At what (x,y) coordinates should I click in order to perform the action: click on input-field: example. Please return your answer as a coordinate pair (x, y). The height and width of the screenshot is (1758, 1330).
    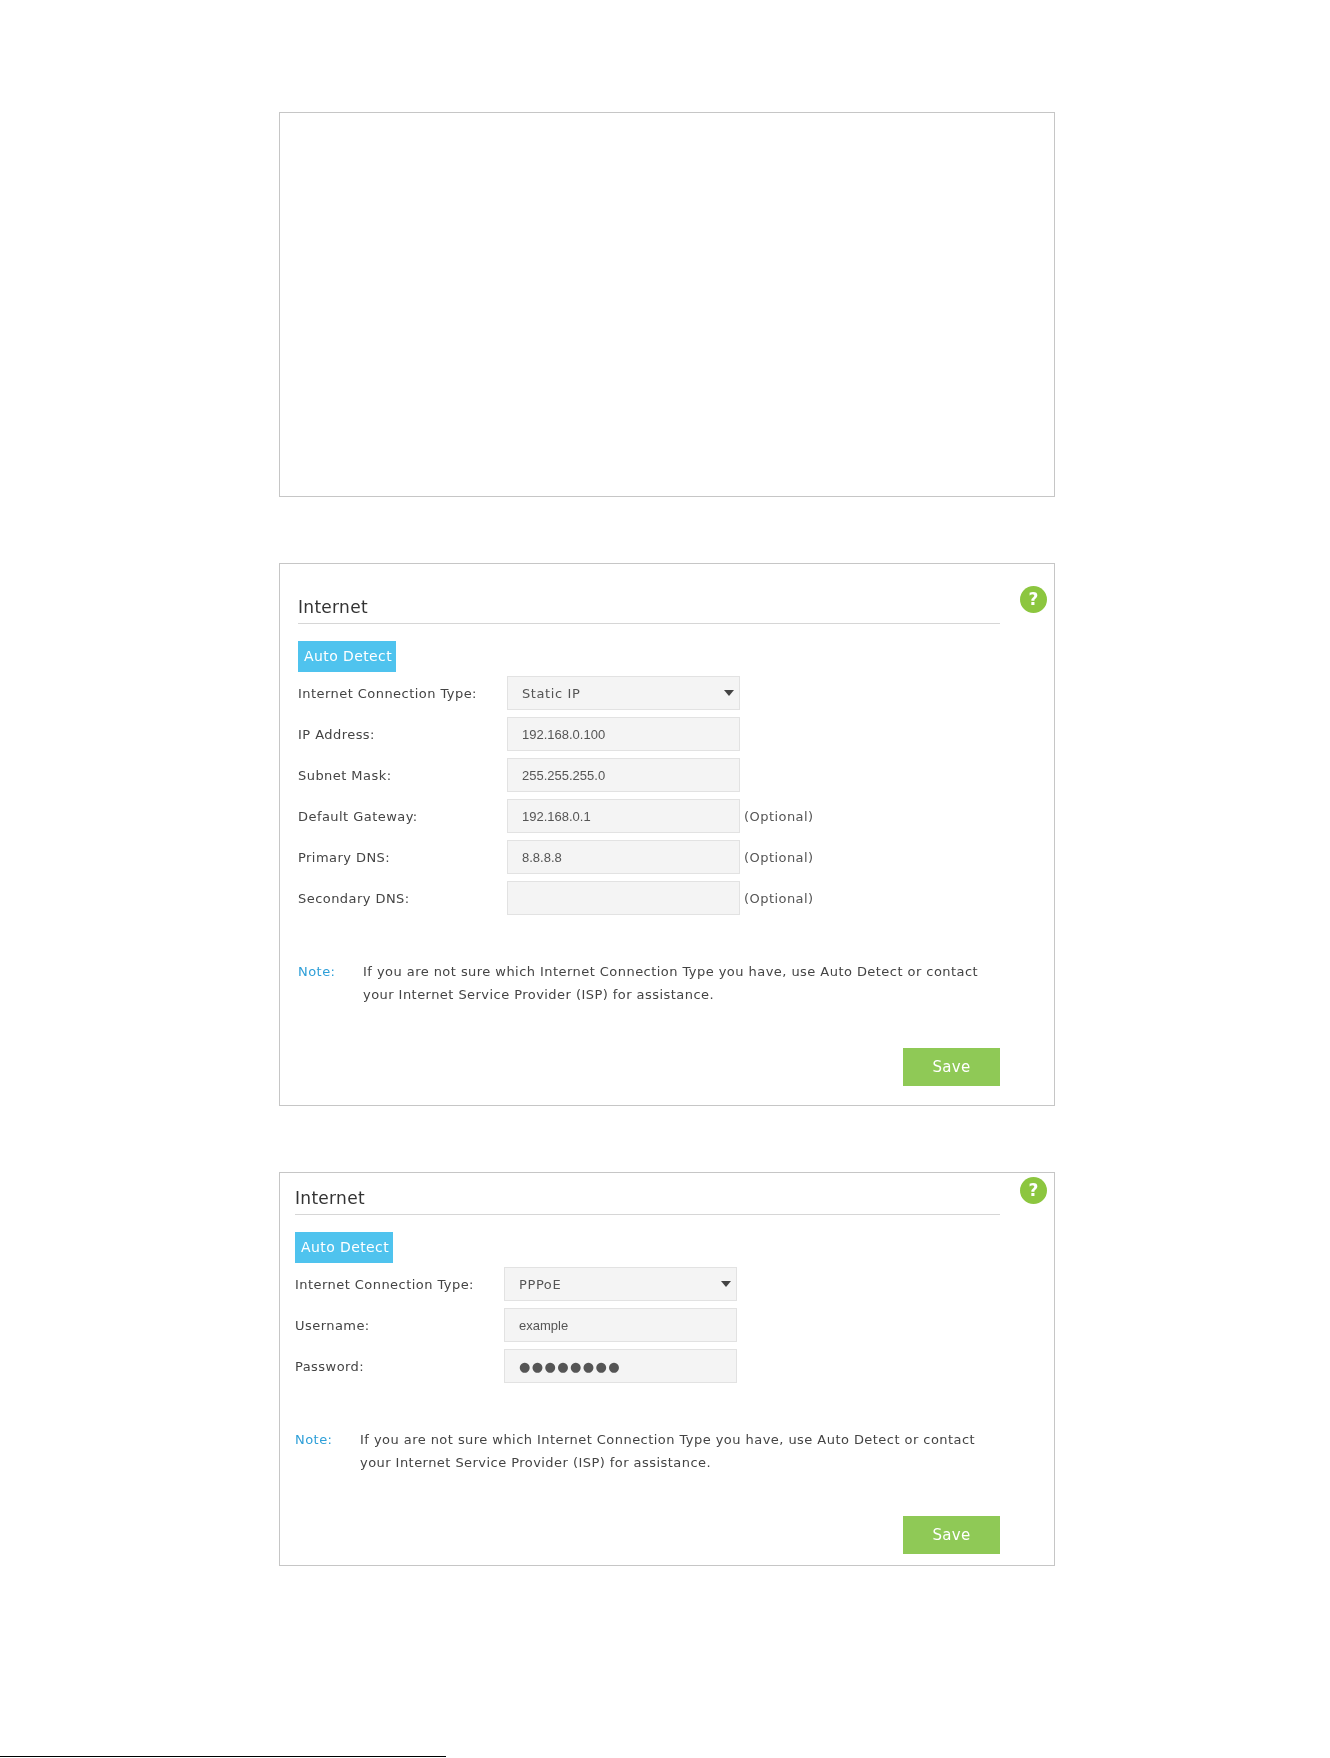
    Looking at the image, I should click on (620, 1325).